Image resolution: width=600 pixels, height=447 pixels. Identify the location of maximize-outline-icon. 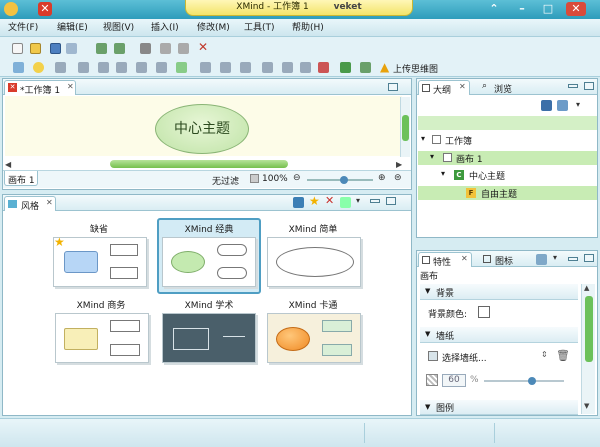
(589, 86).